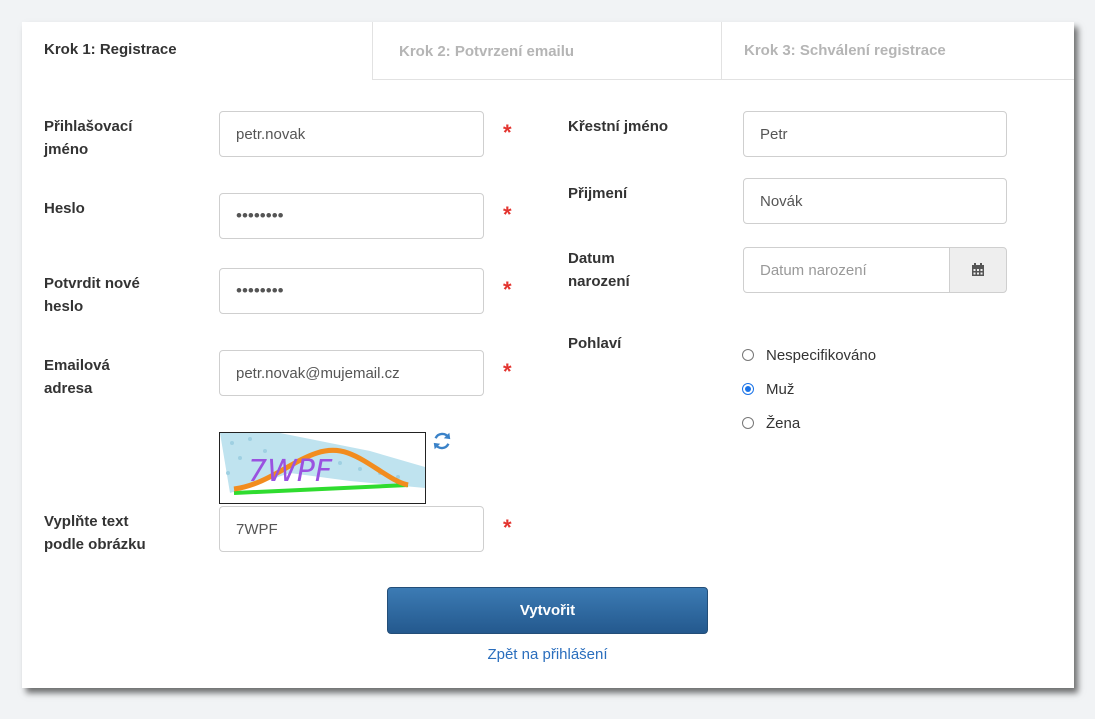  I want to click on confirm-password-label-line1: Potvrdit nové, so click(92, 283).